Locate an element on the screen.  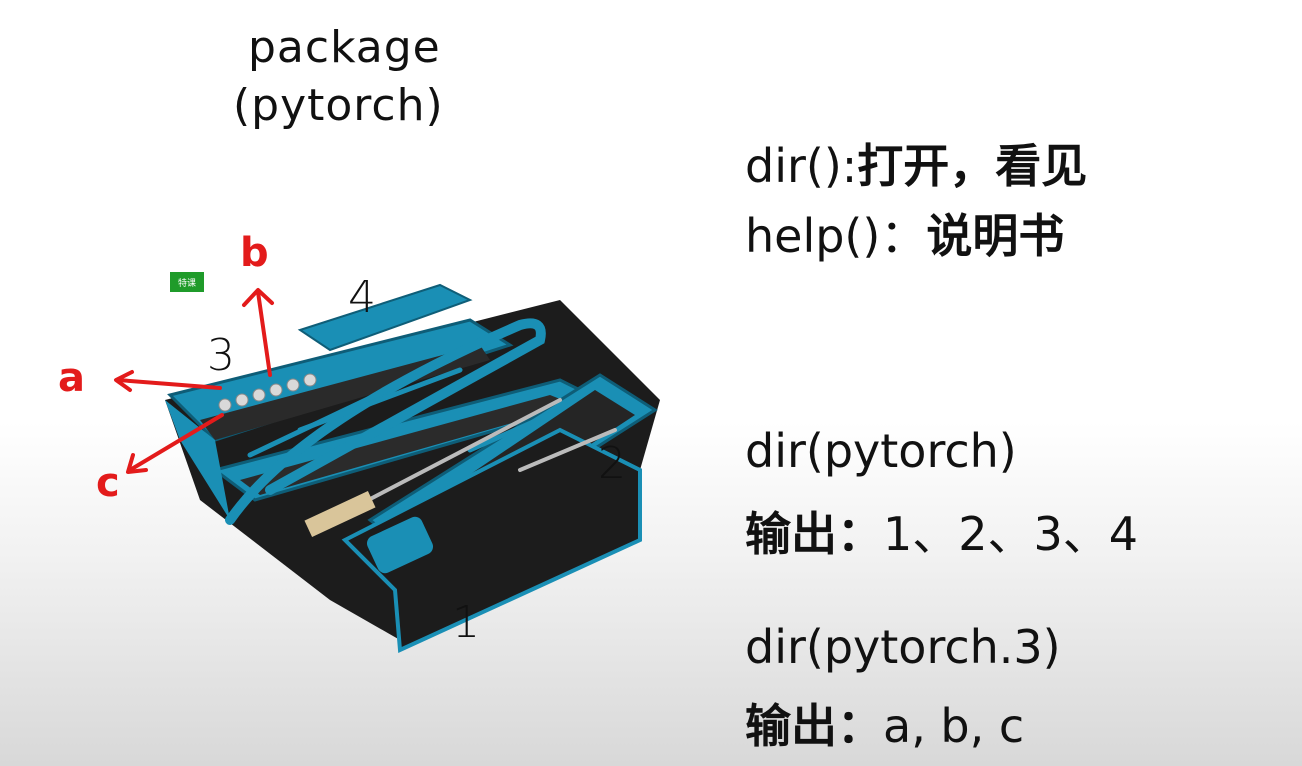
green-tag: 特课 is located at coordinates (187, 282).